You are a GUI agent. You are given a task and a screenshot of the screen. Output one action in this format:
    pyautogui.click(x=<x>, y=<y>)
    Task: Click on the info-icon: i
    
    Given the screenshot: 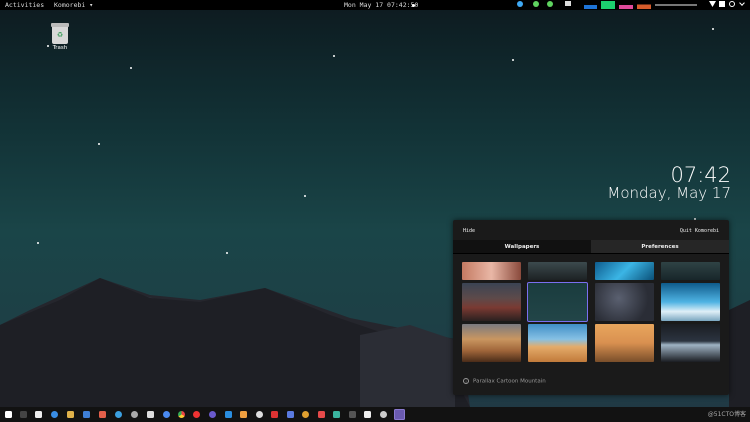 What is the action you would take?
    pyautogui.click(x=466, y=381)
    